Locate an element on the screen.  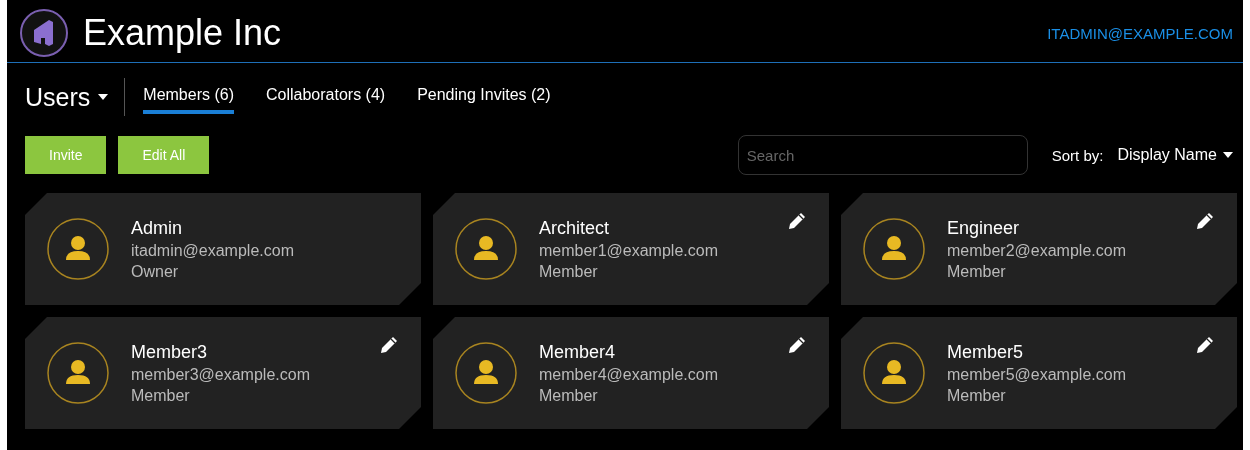
logo-icon is located at coordinates (44, 33).